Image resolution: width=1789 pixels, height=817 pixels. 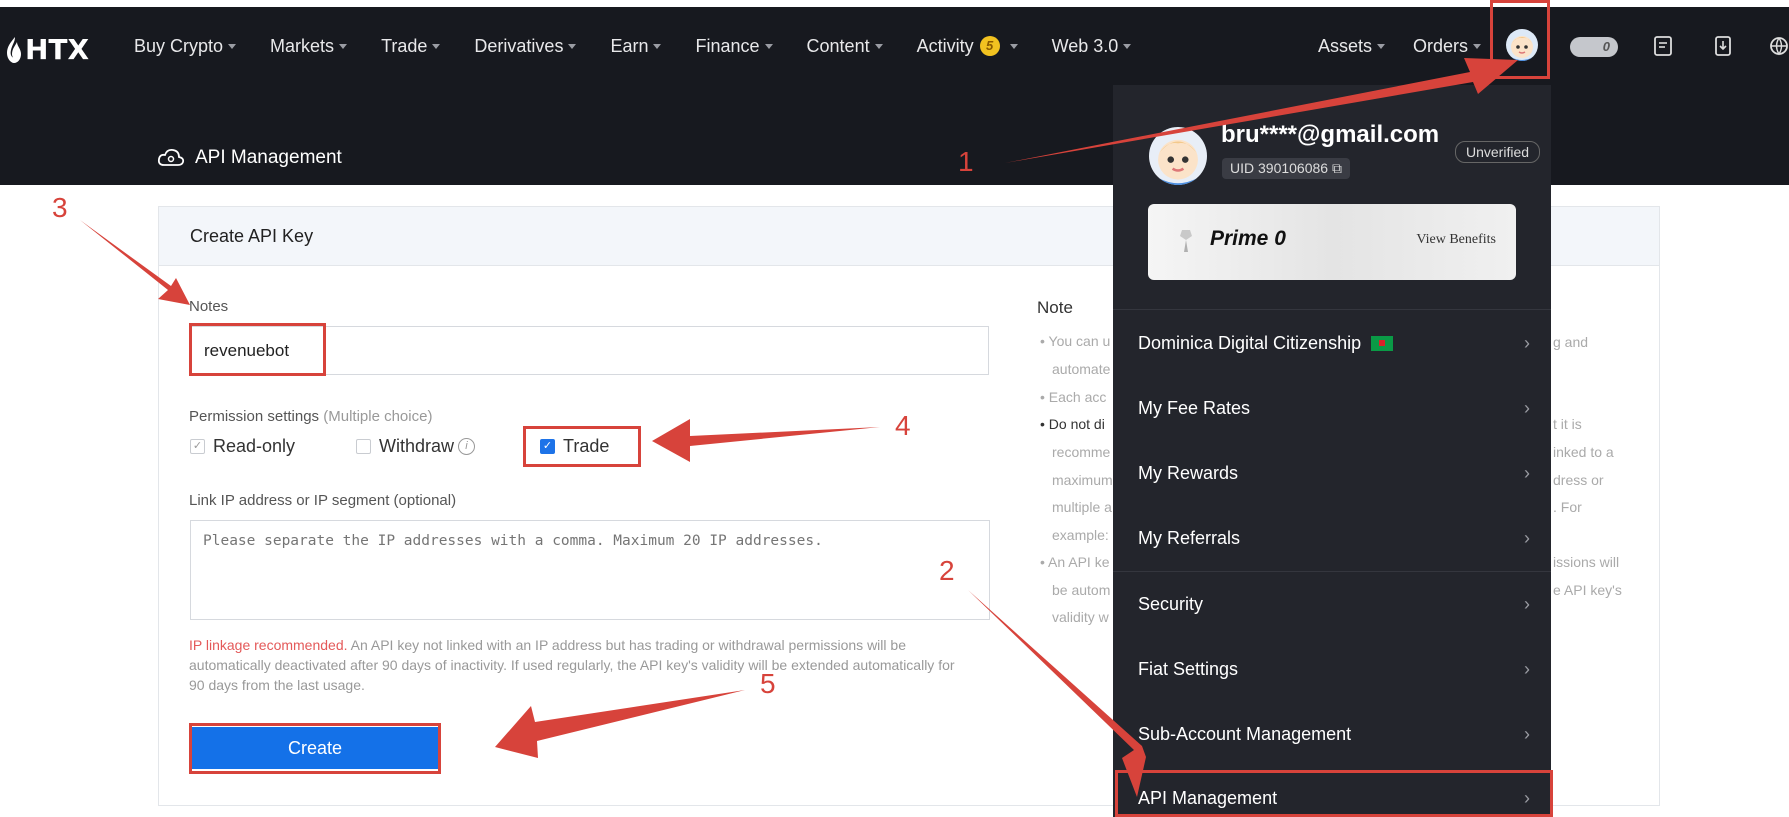 I want to click on menu-item-label: My Fee Rates, so click(x=1194, y=407).